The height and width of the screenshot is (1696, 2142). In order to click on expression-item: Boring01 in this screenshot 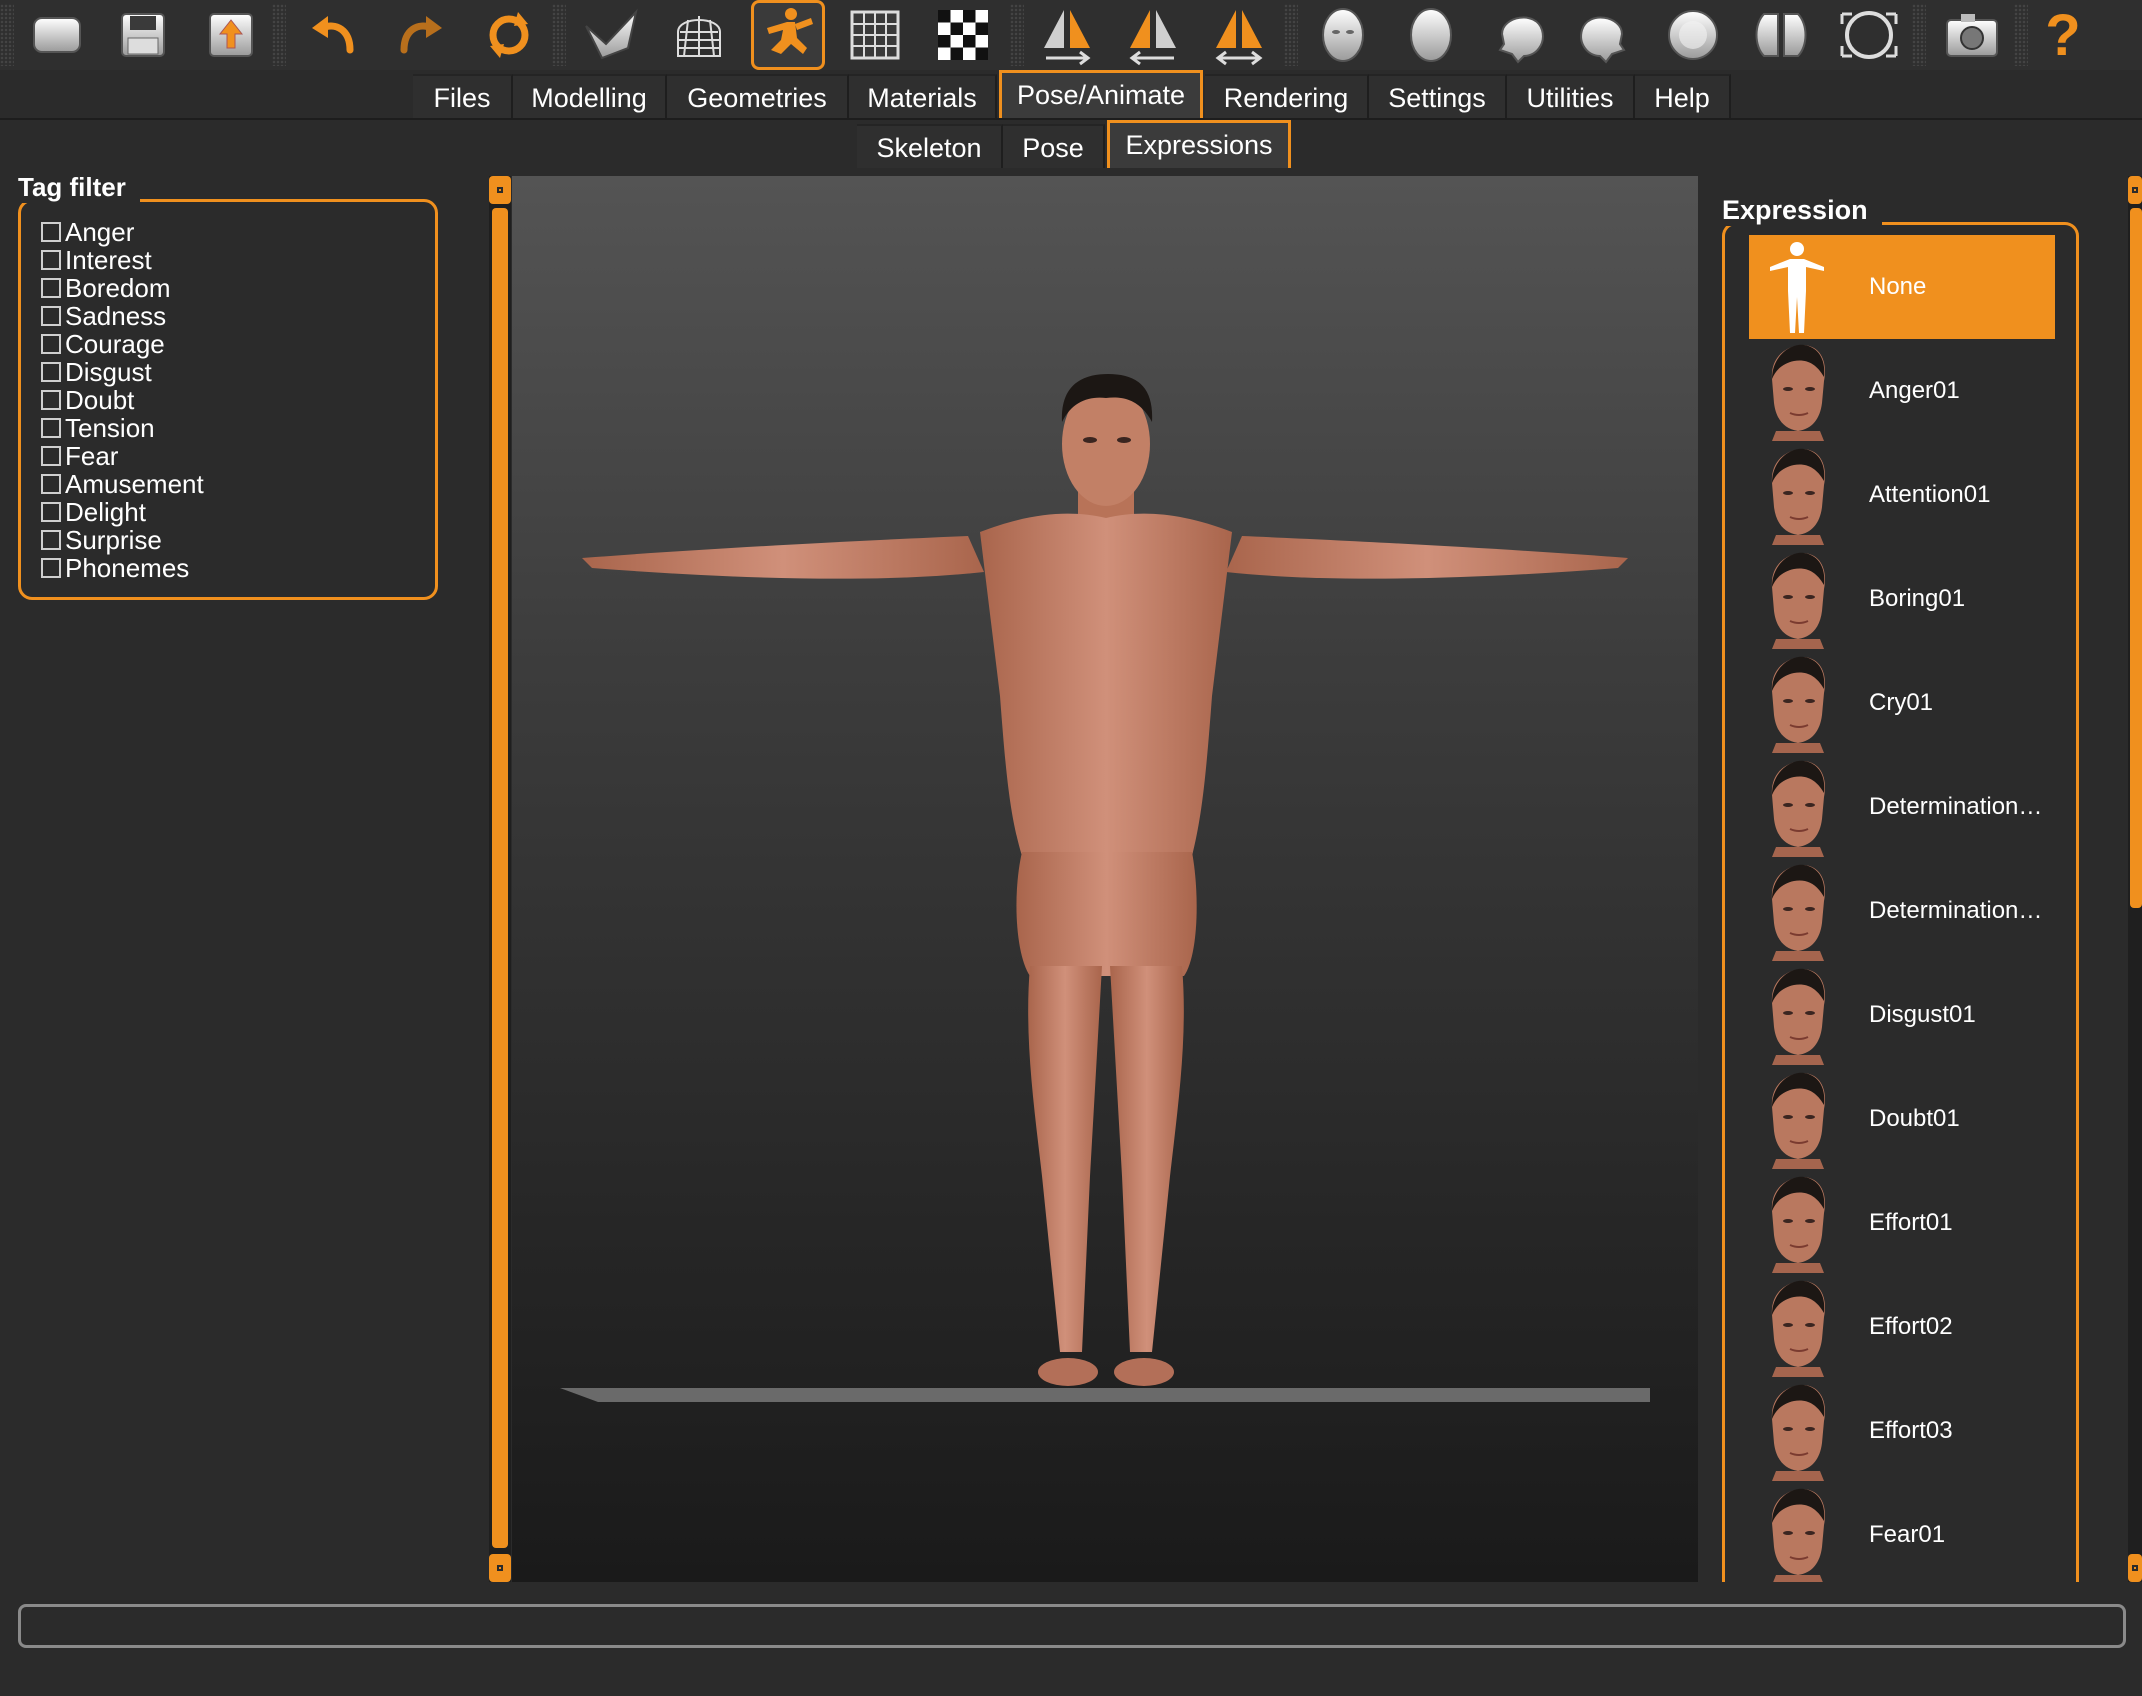, I will do `click(1902, 599)`.